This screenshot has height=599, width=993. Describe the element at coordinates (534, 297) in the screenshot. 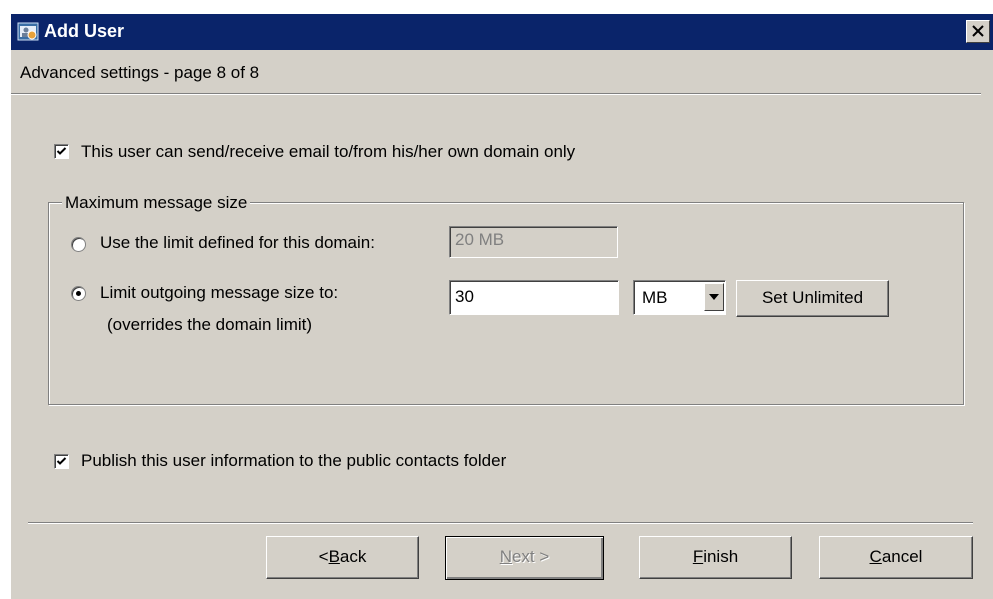

I see `outgoing-size-input: 30` at that location.